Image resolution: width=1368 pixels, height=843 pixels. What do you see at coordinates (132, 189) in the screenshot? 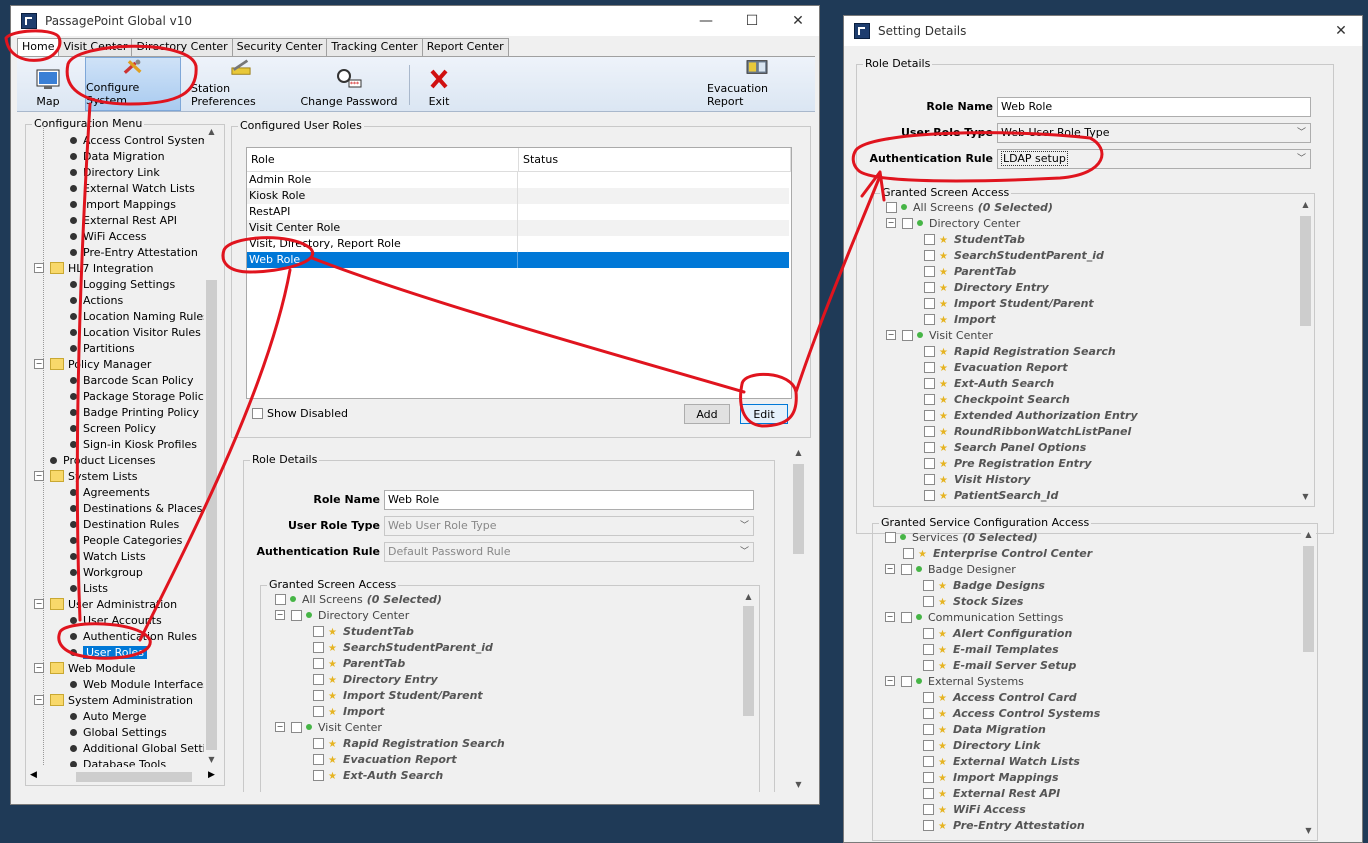
I see `config-item-external-watch-lists: External Watch Lists` at bounding box center [132, 189].